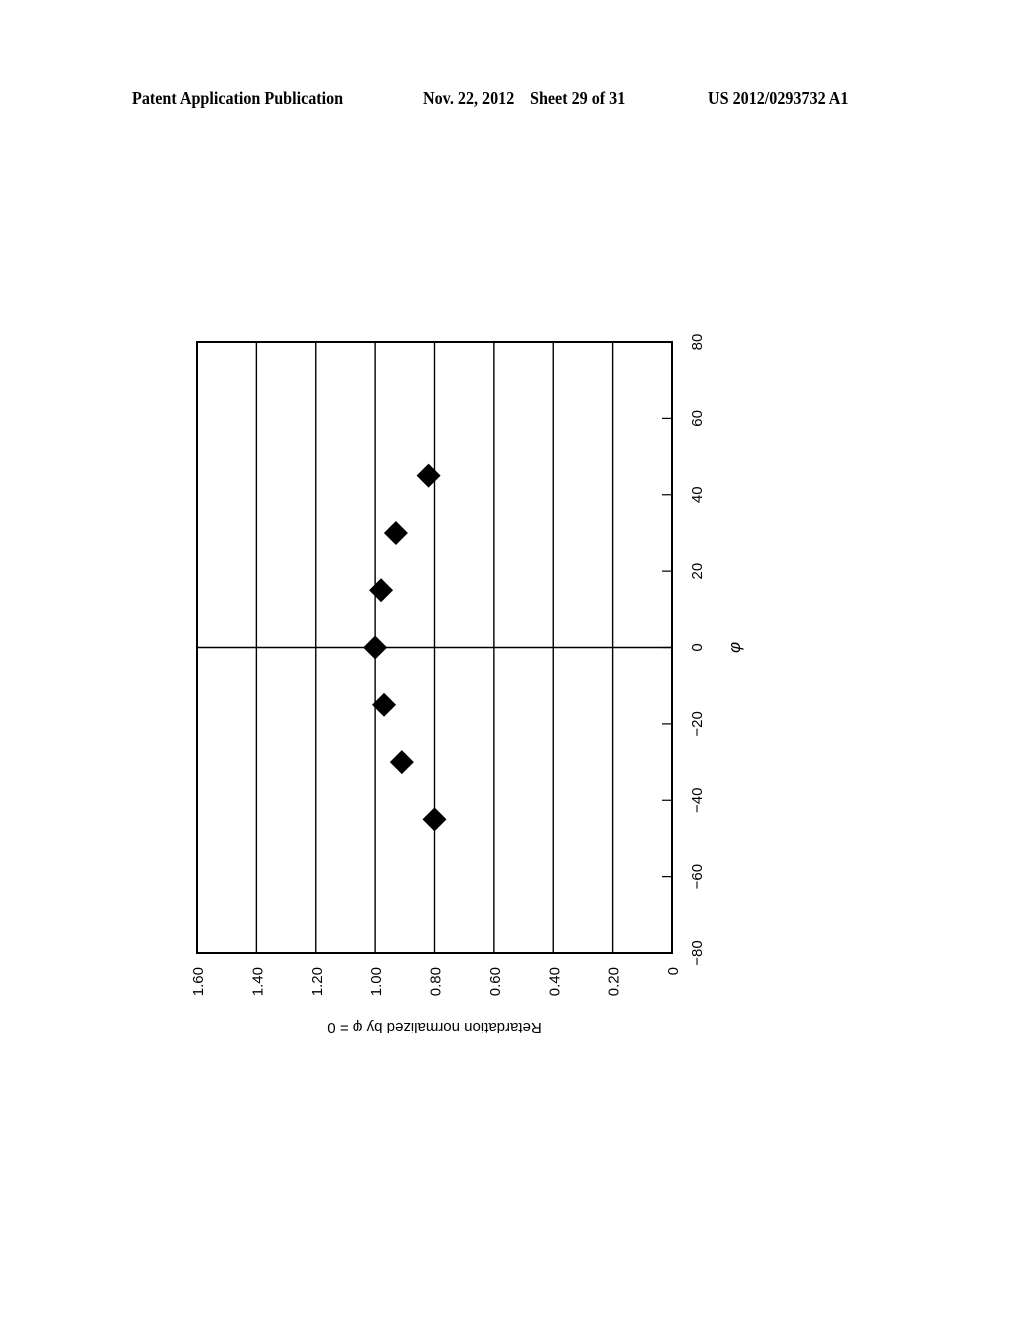 This screenshot has height=1320, width=1024. What do you see at coordinates (778, 98) in the screenshot?
I see `patent-number: US 2012/0293732 A1` at bounding box center [778, 98].